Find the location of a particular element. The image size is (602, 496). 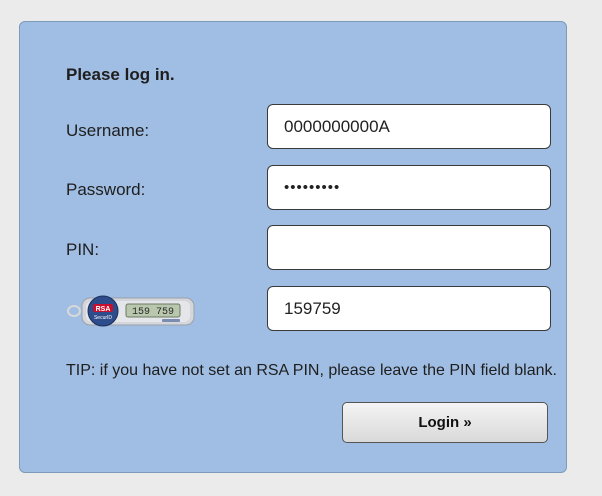

rsa-securid-token-icon: RSA SecurID 159 759 is located at coordinates (131, 311).